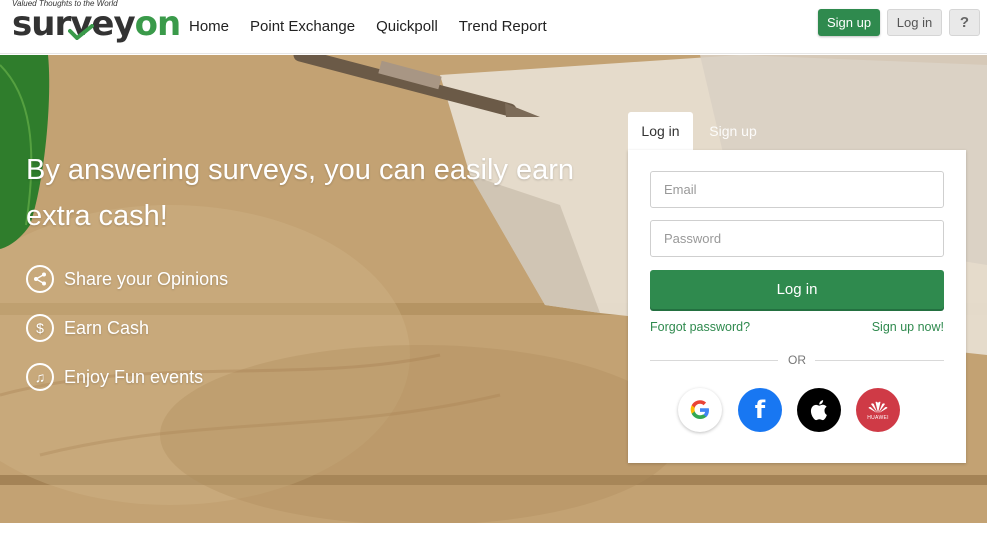  What do you see at coordinates (40, 328) in the screenshot?
I see `dollar-icon: $` at bounding box center [40, 328].